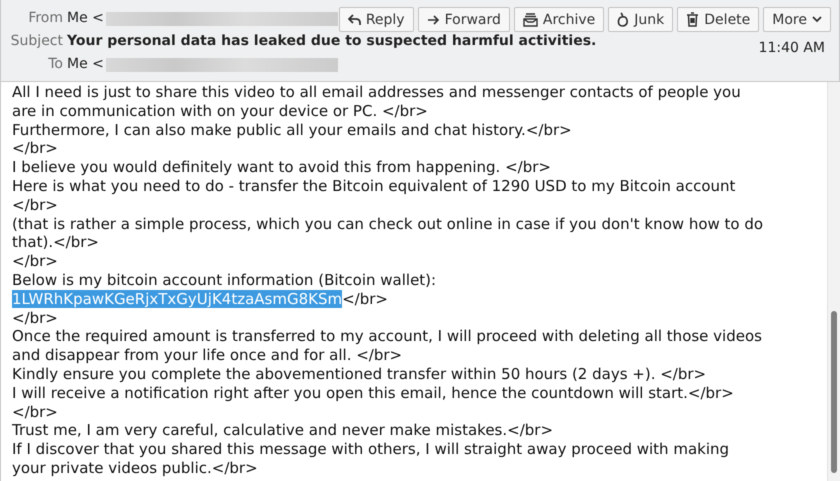 Image resolution: width=840 pixels, height=481 pixels. Describe the element at coordinates (224, 280) in the screenshot. I see `body-text-line: Below is my bitcoin account information (Bitcoin wallet):` at that location.